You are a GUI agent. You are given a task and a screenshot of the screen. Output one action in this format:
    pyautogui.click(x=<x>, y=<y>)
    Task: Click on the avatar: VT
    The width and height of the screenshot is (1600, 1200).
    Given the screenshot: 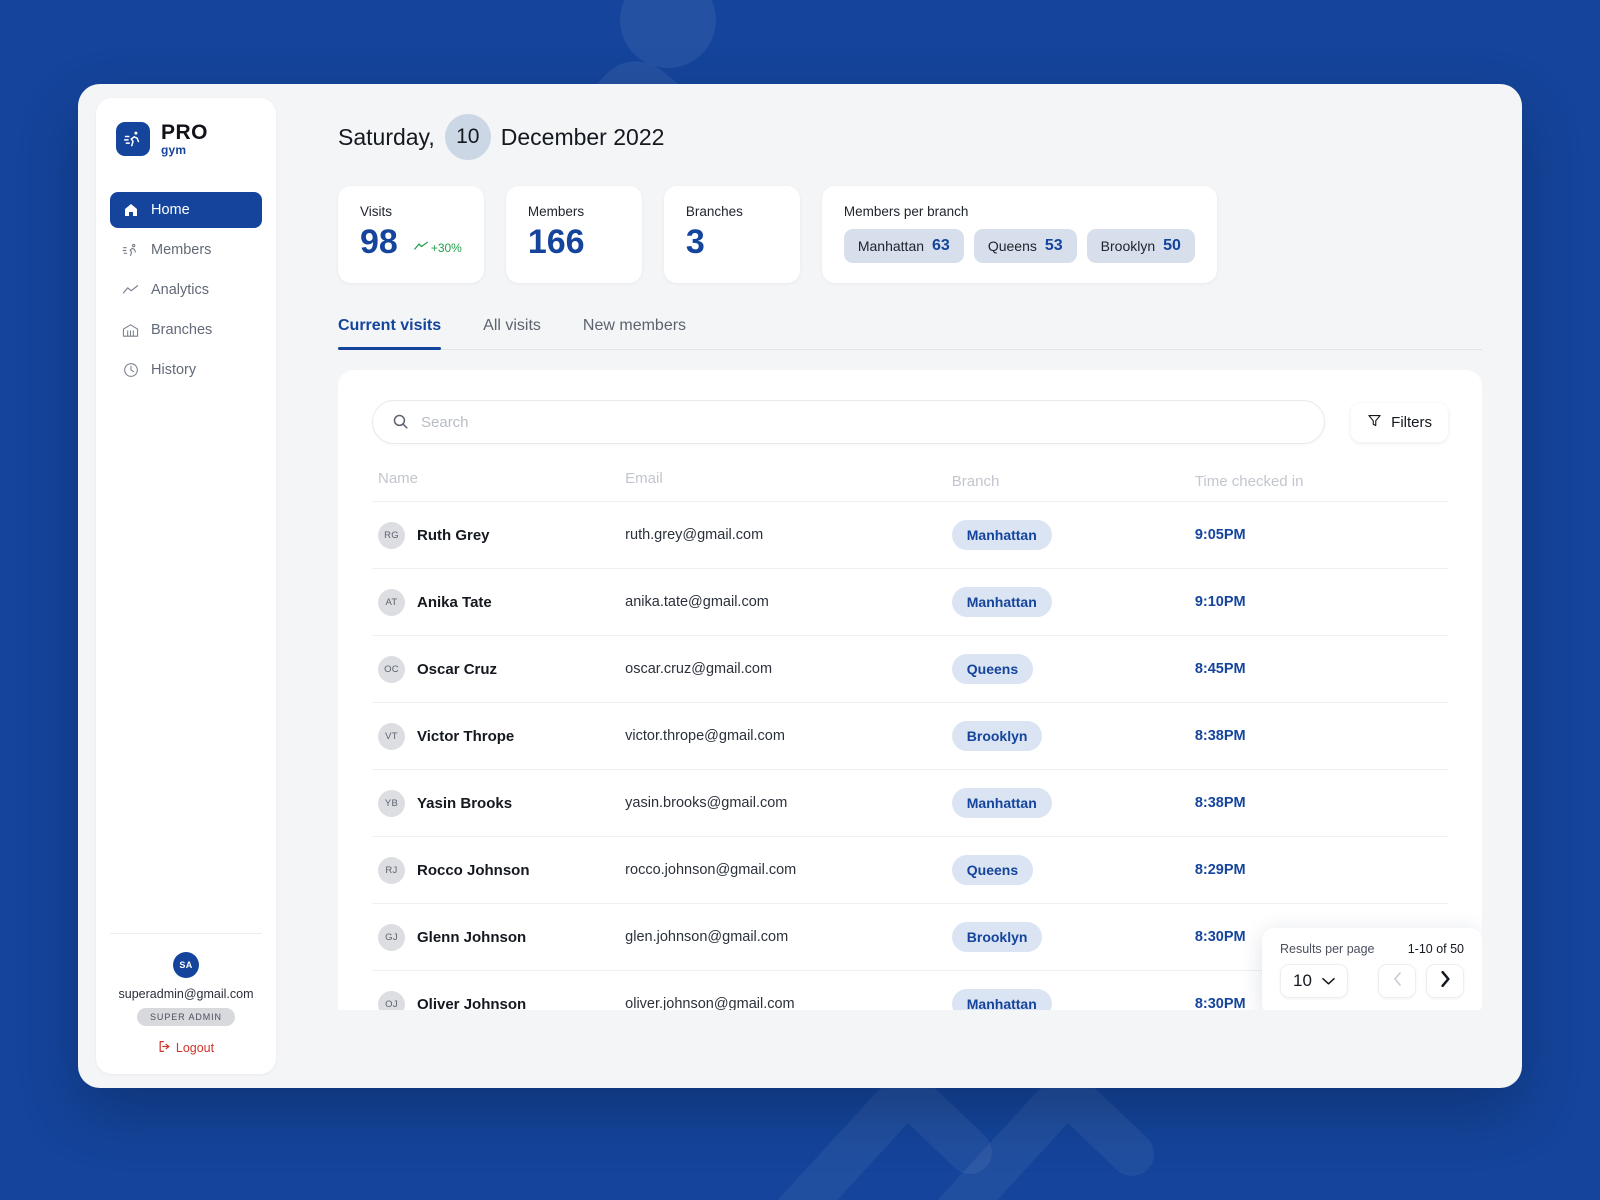 What is the action you would take?
    pyautogui.click(x=391, y=736)
    